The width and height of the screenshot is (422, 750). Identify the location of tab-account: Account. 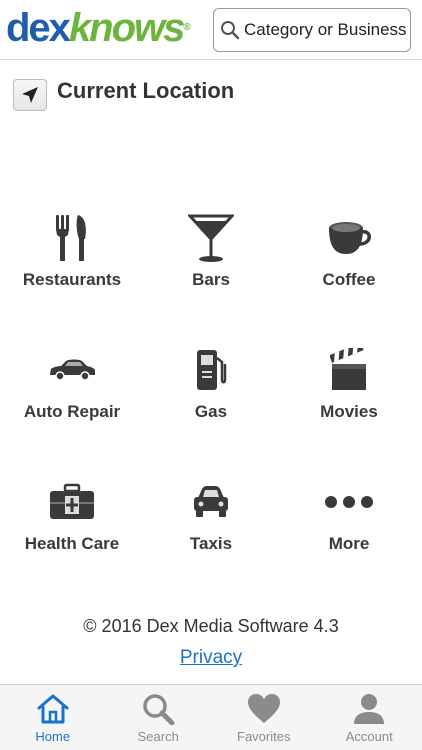
(369, 717).